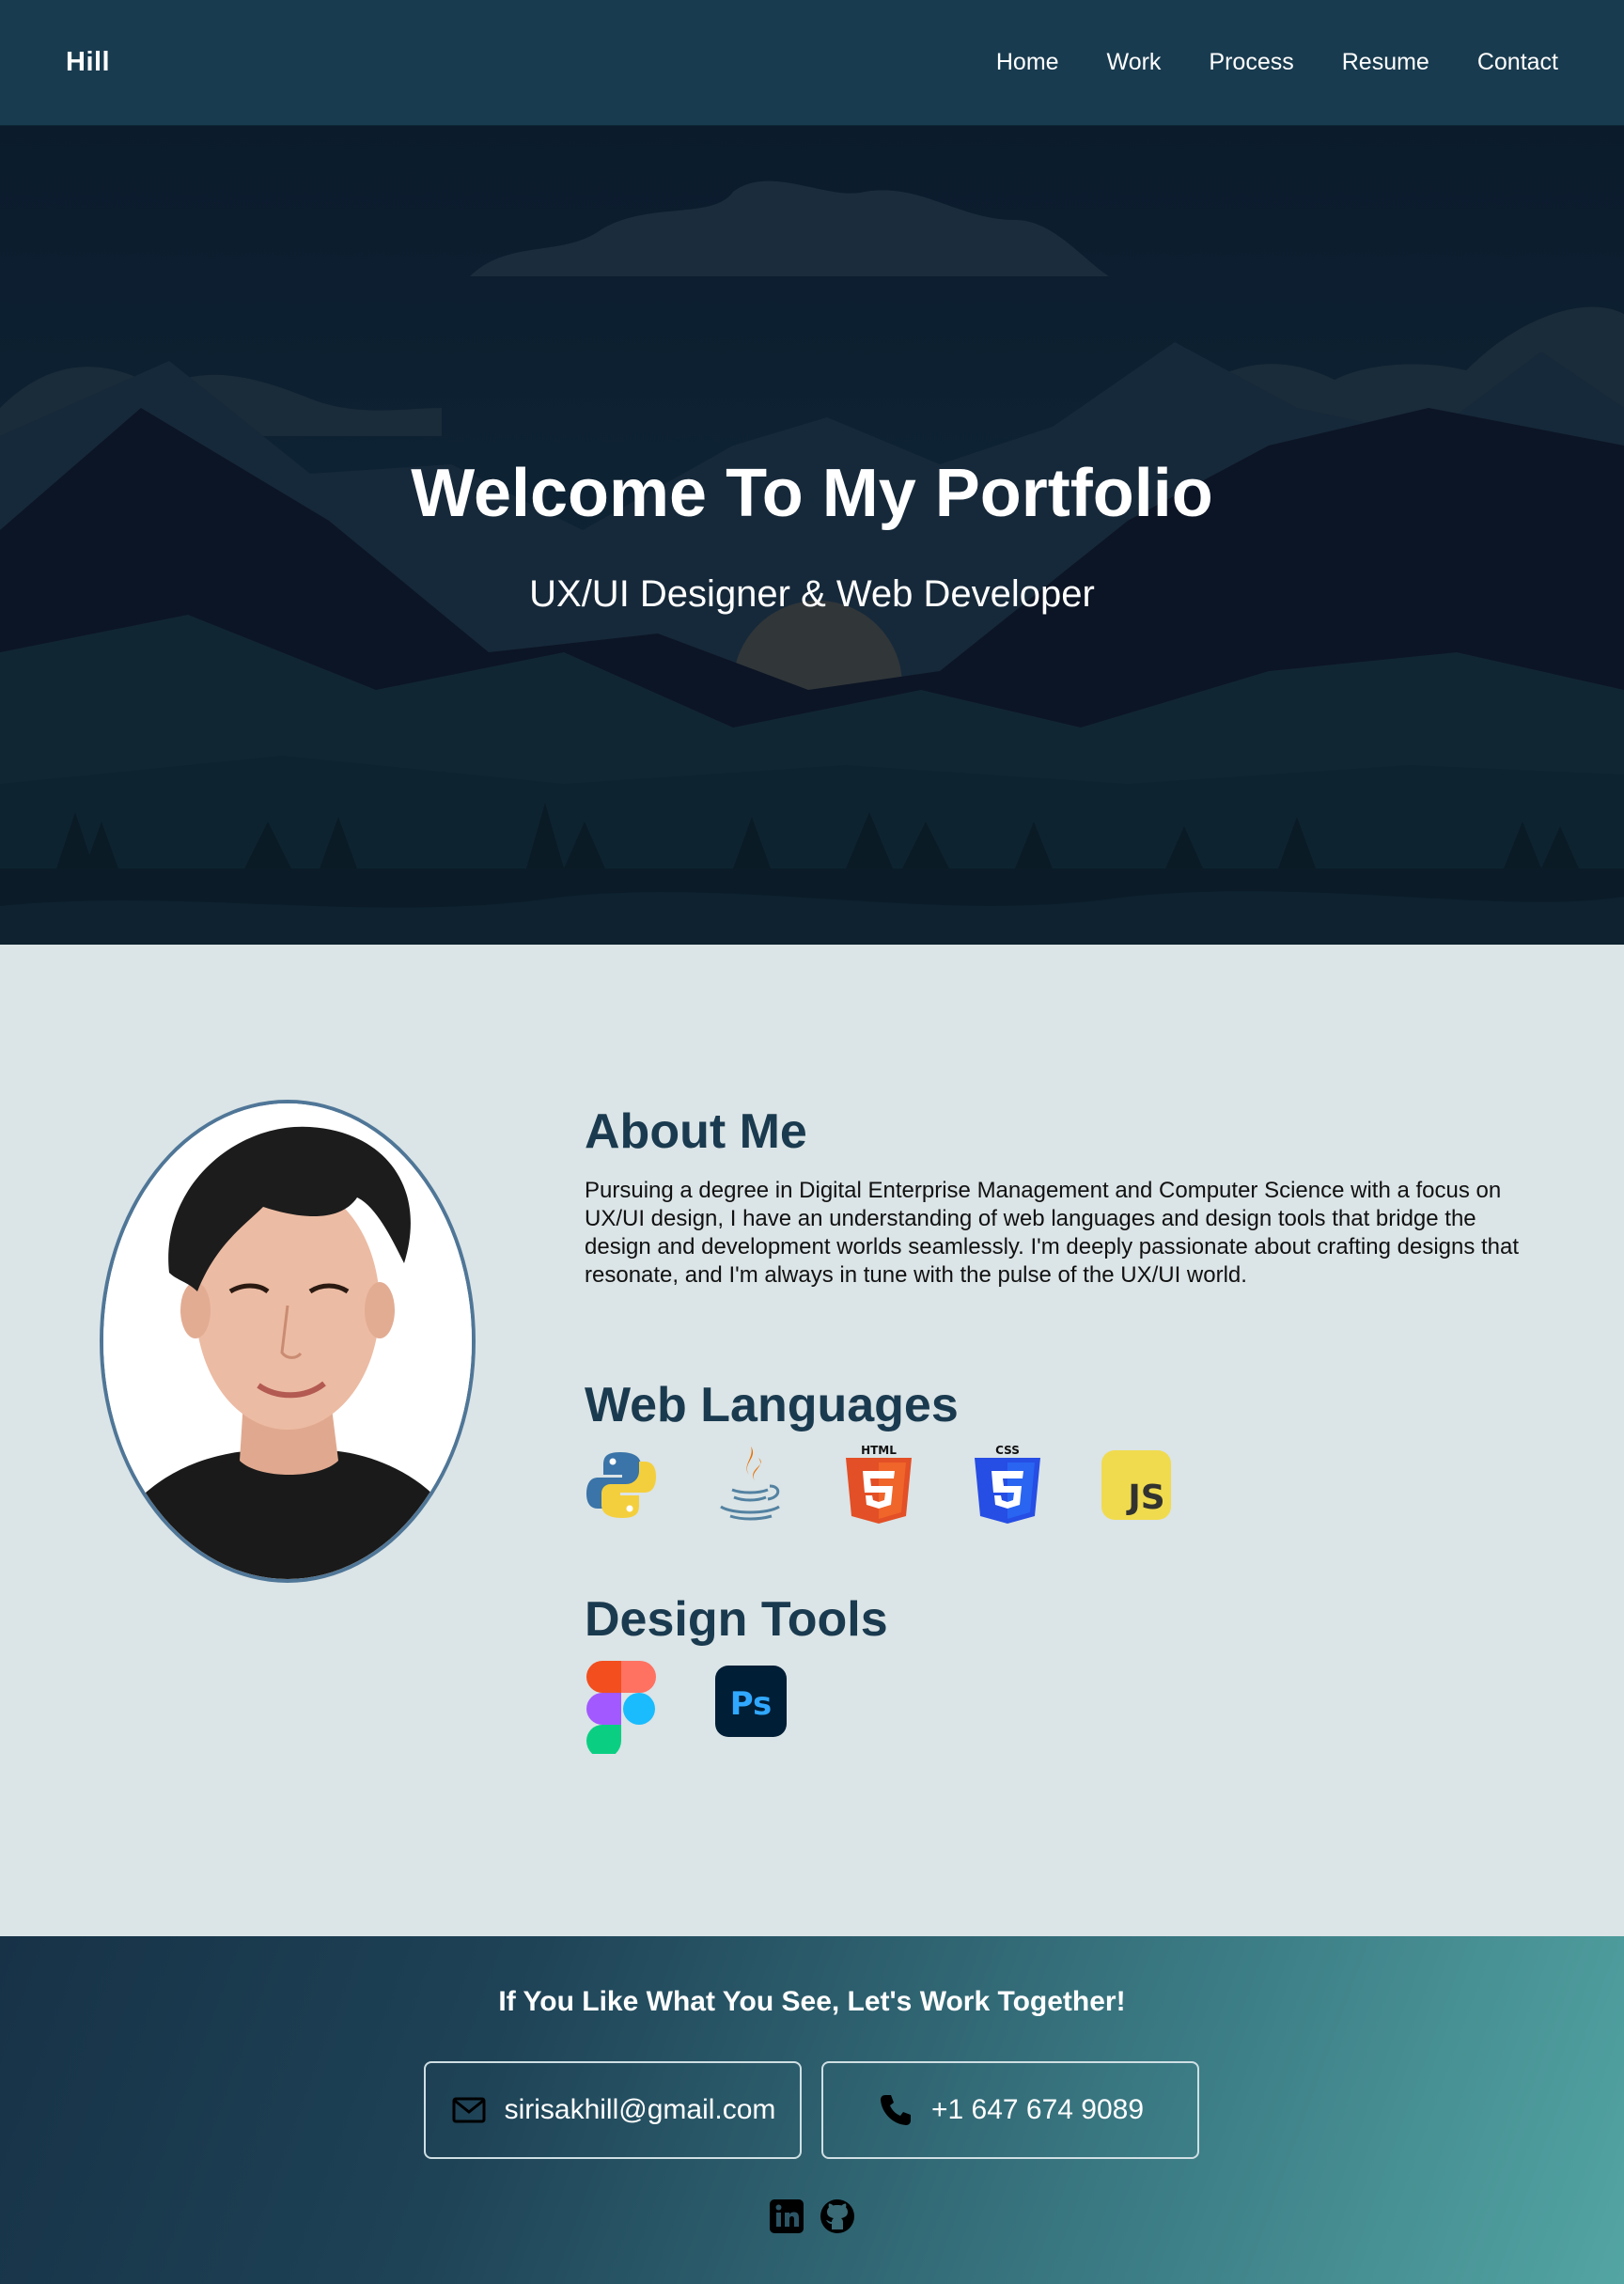 The image size is (1624, 2284). I want to click on css3-icon: CSS, so click(1007, 1484).